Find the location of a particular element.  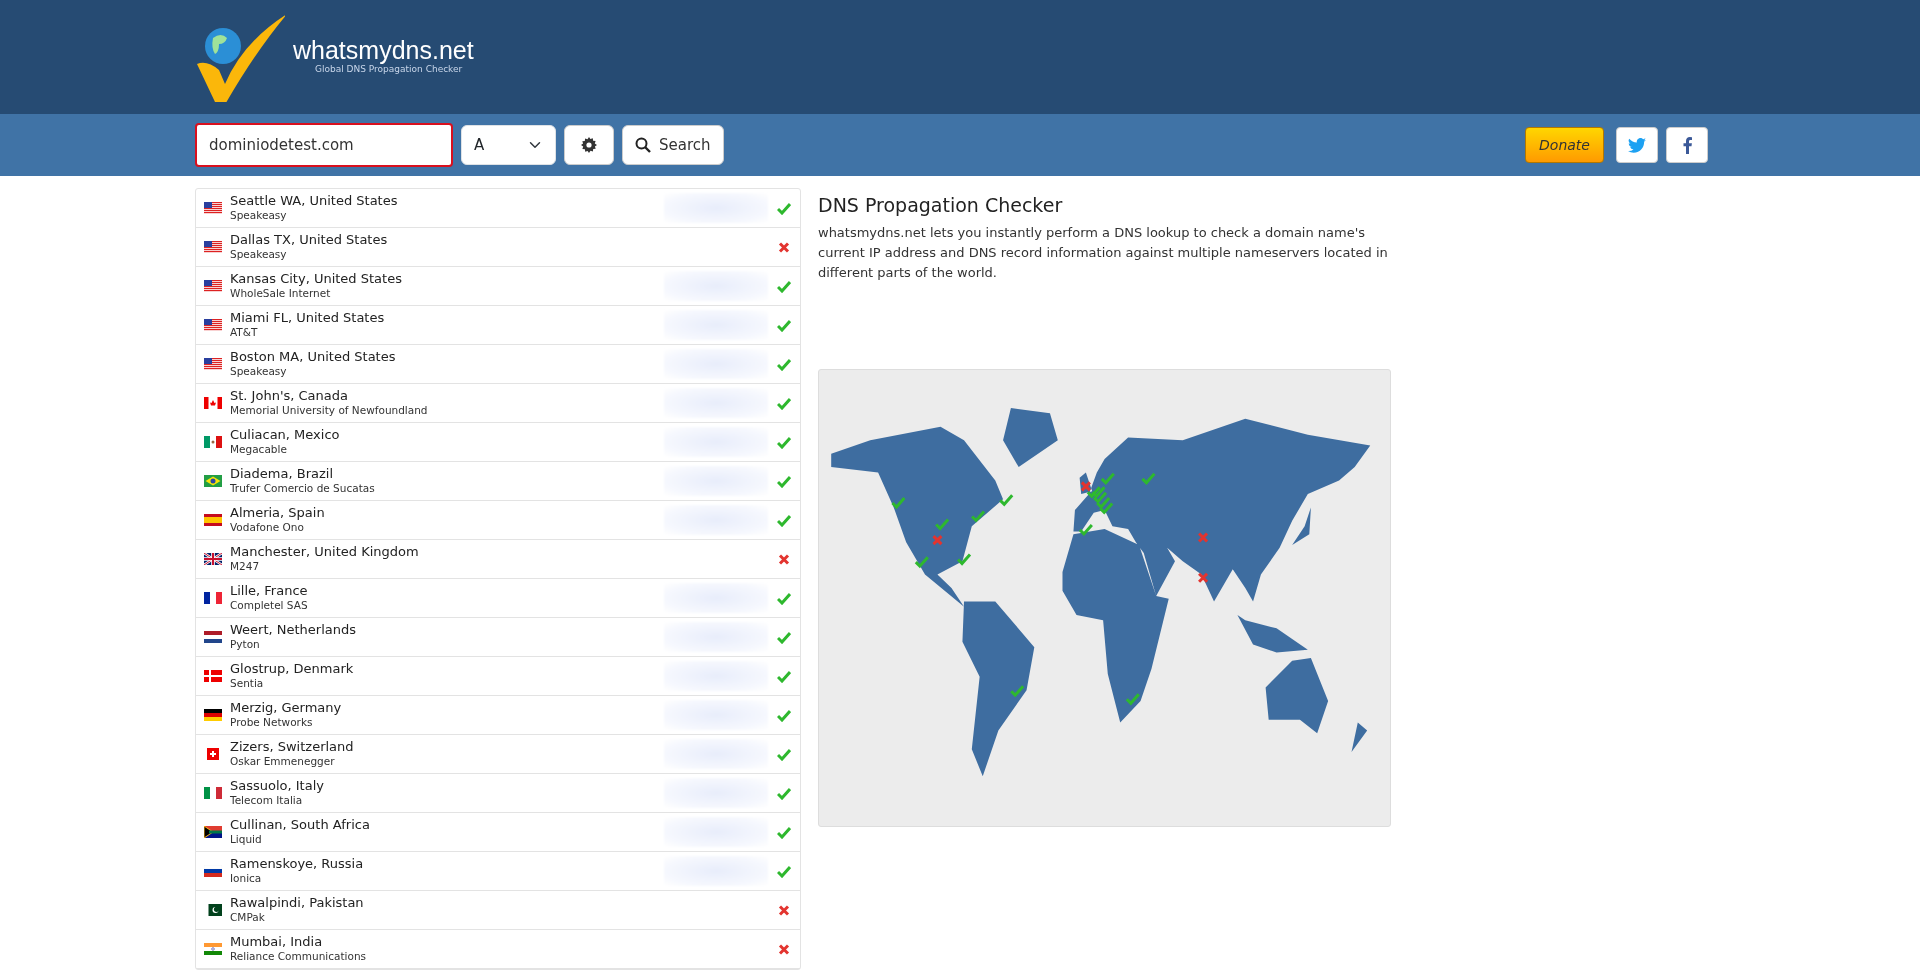

provider-name: Ionica is located at coordinates (246, 878).